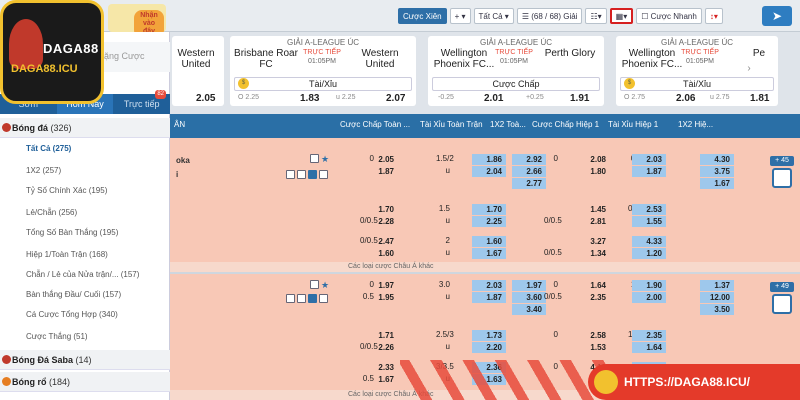  What do you see at coordinates (489, 335) in the screenshot?
I see `odd-cell: 1.73` at bounding box center [489, 335].